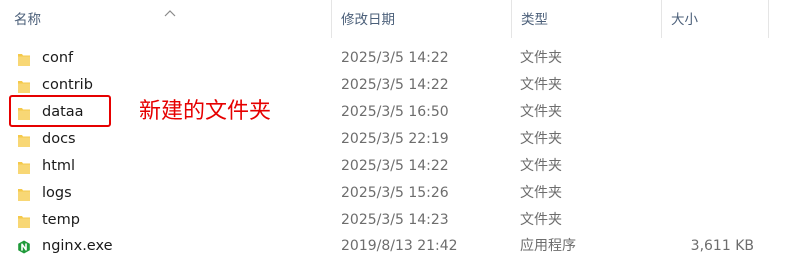 The image size is (796, 269). What do you see at coordinates (61, 220) in the screenshot?
I see `file-name: temp` at bounding box center [61, 220].